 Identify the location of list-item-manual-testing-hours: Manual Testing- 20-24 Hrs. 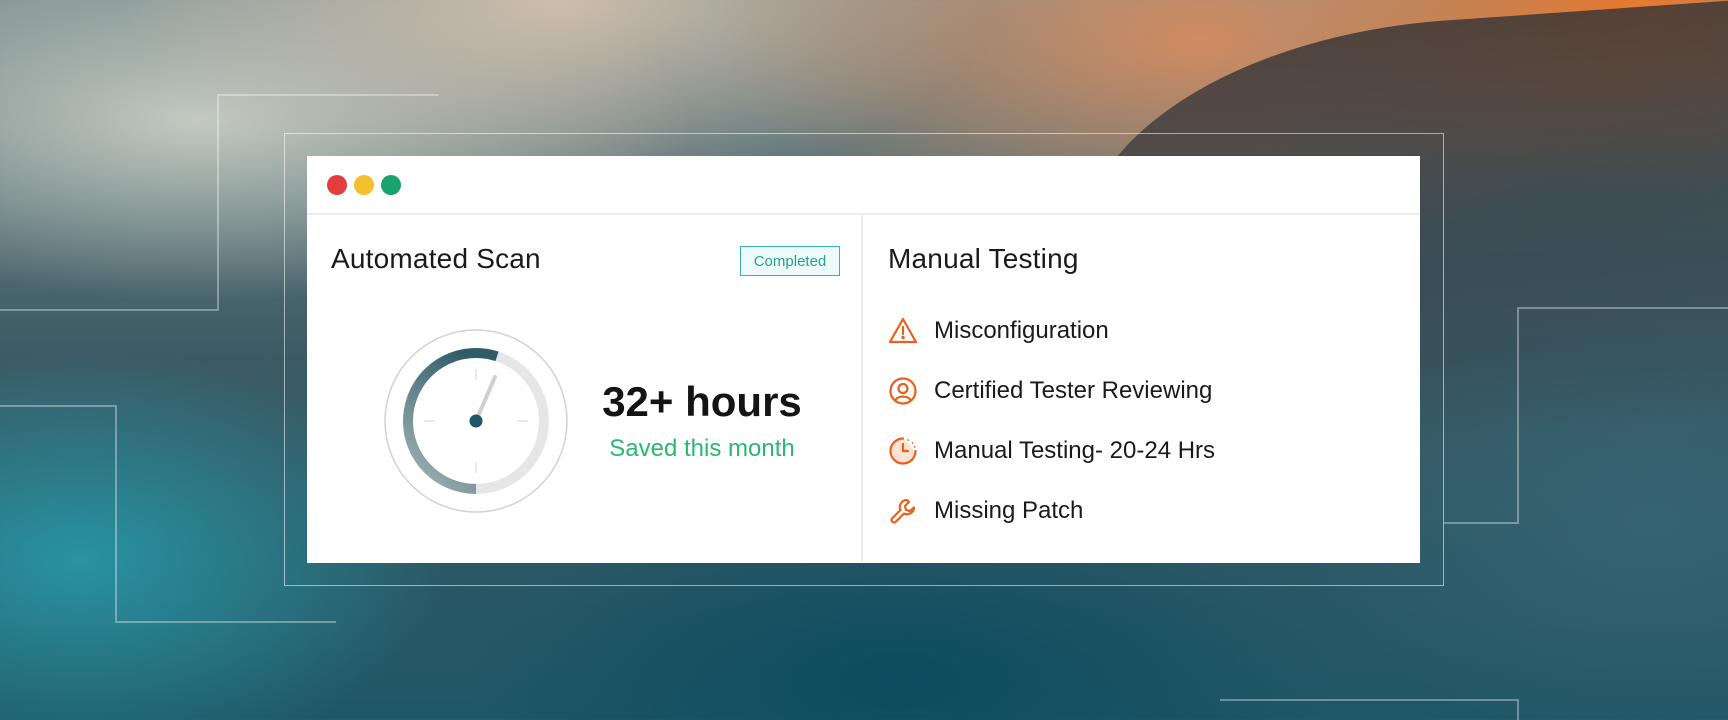
(1051, 451).